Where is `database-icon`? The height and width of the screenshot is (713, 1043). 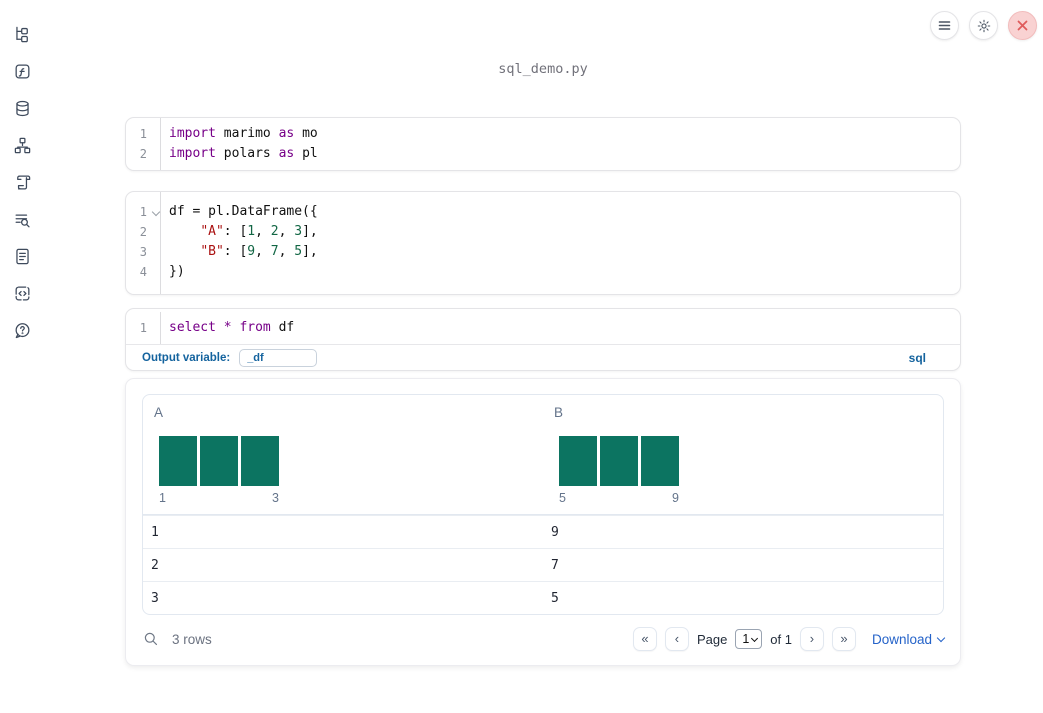
database-icon is located at coordinates (22, 108).